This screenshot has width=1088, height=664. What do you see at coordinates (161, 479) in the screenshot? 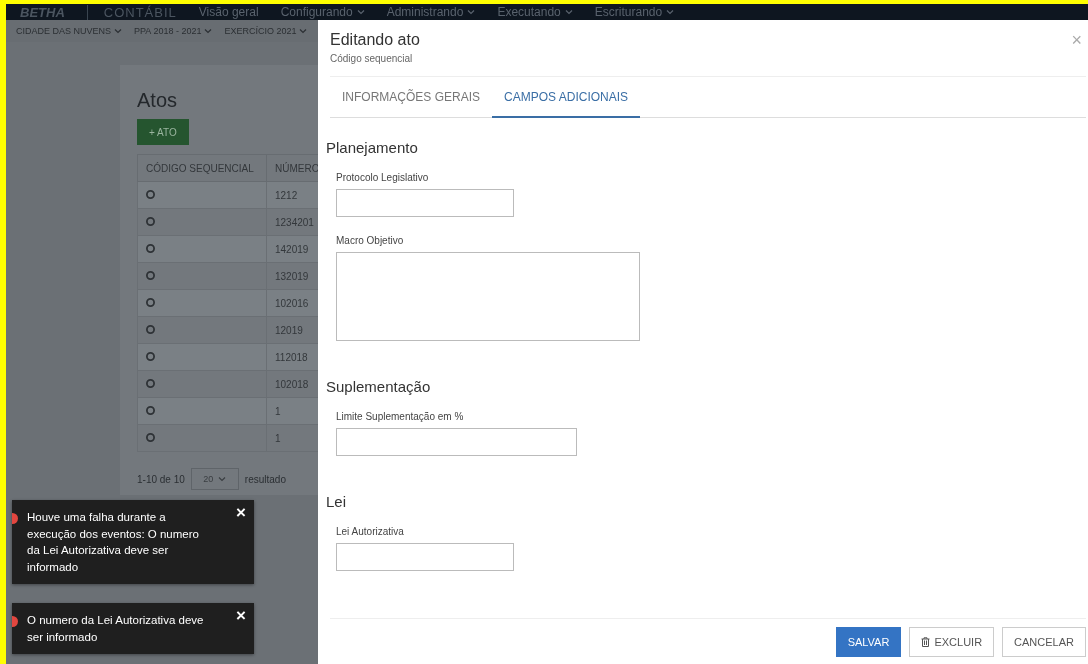
I see `pagination-range: 1-10 de 10` at bounding box center [161, 479].